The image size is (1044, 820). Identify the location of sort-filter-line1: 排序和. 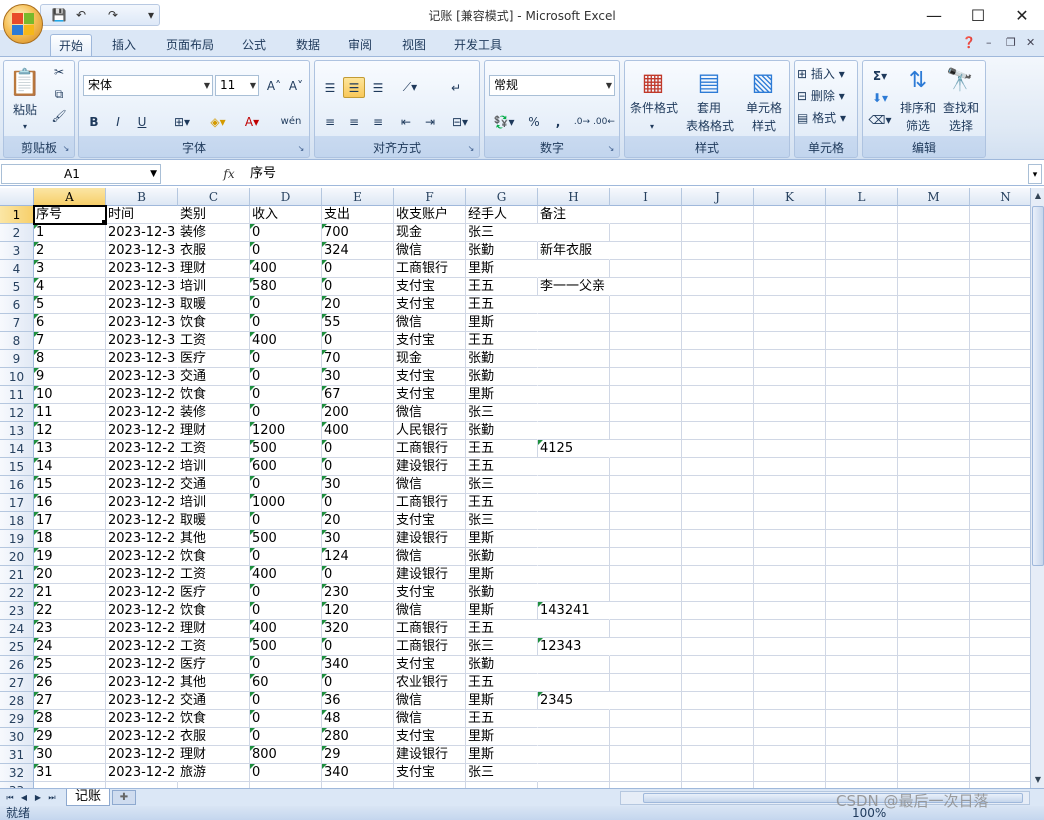
(918, 108).